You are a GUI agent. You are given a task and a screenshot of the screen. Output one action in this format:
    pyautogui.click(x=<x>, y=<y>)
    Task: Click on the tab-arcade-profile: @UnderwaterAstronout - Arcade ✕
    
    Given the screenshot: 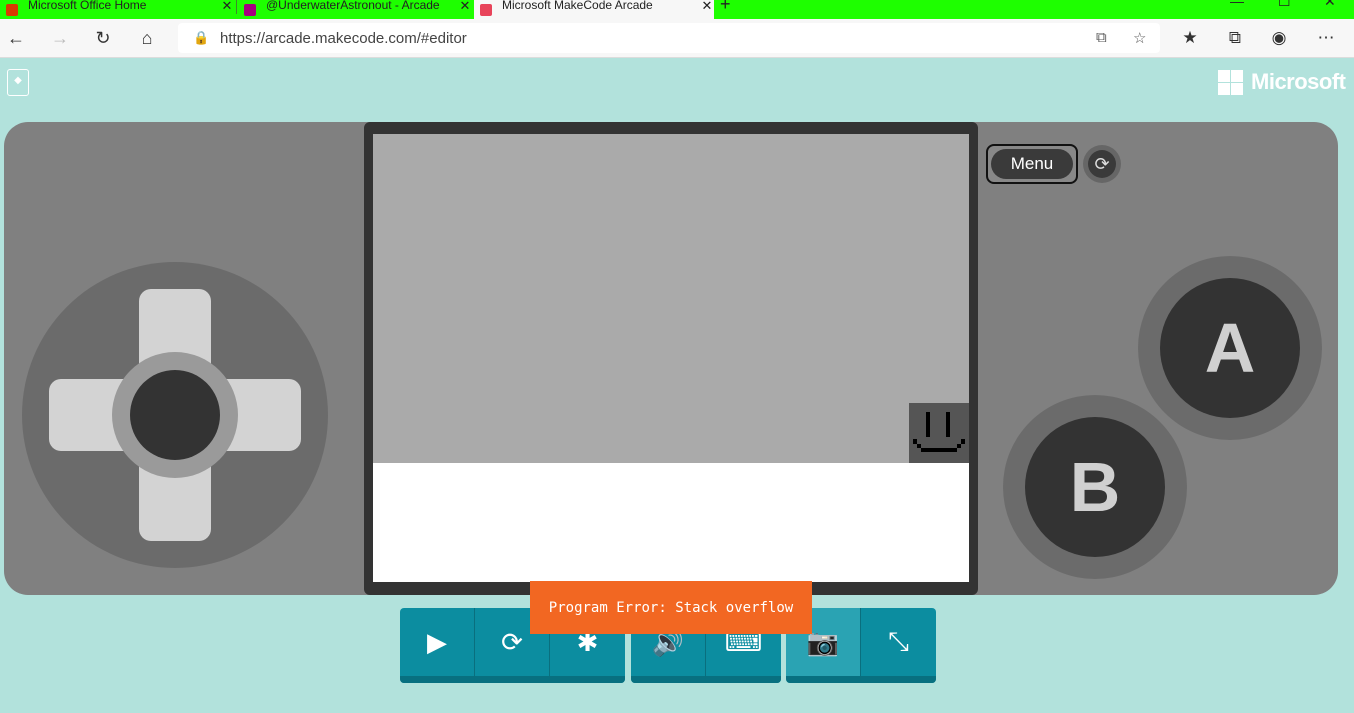 What is the action you would take?
    pyautogui.click(x=355, y=9)
    